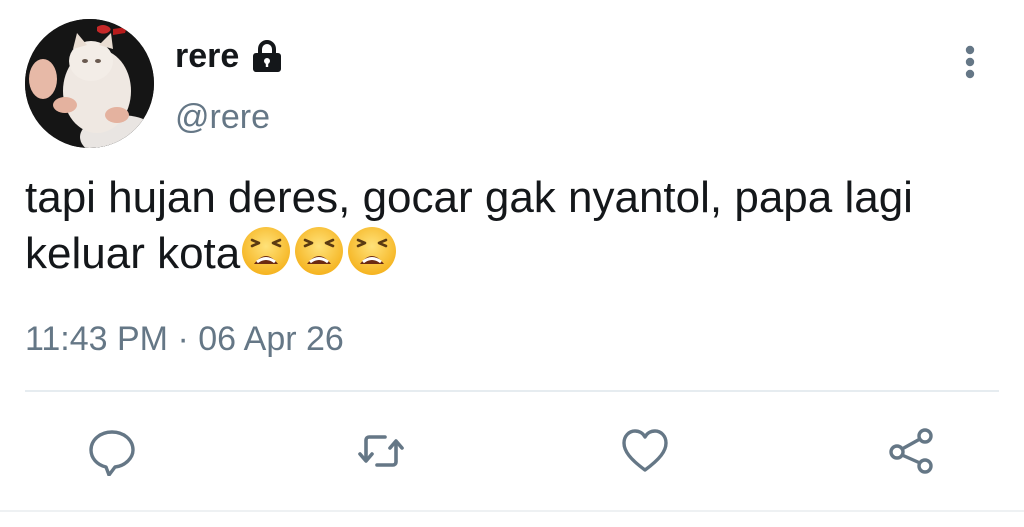 This screenshot has width=1024, height=527. I want to click on emoji-group, so click(319, 252).